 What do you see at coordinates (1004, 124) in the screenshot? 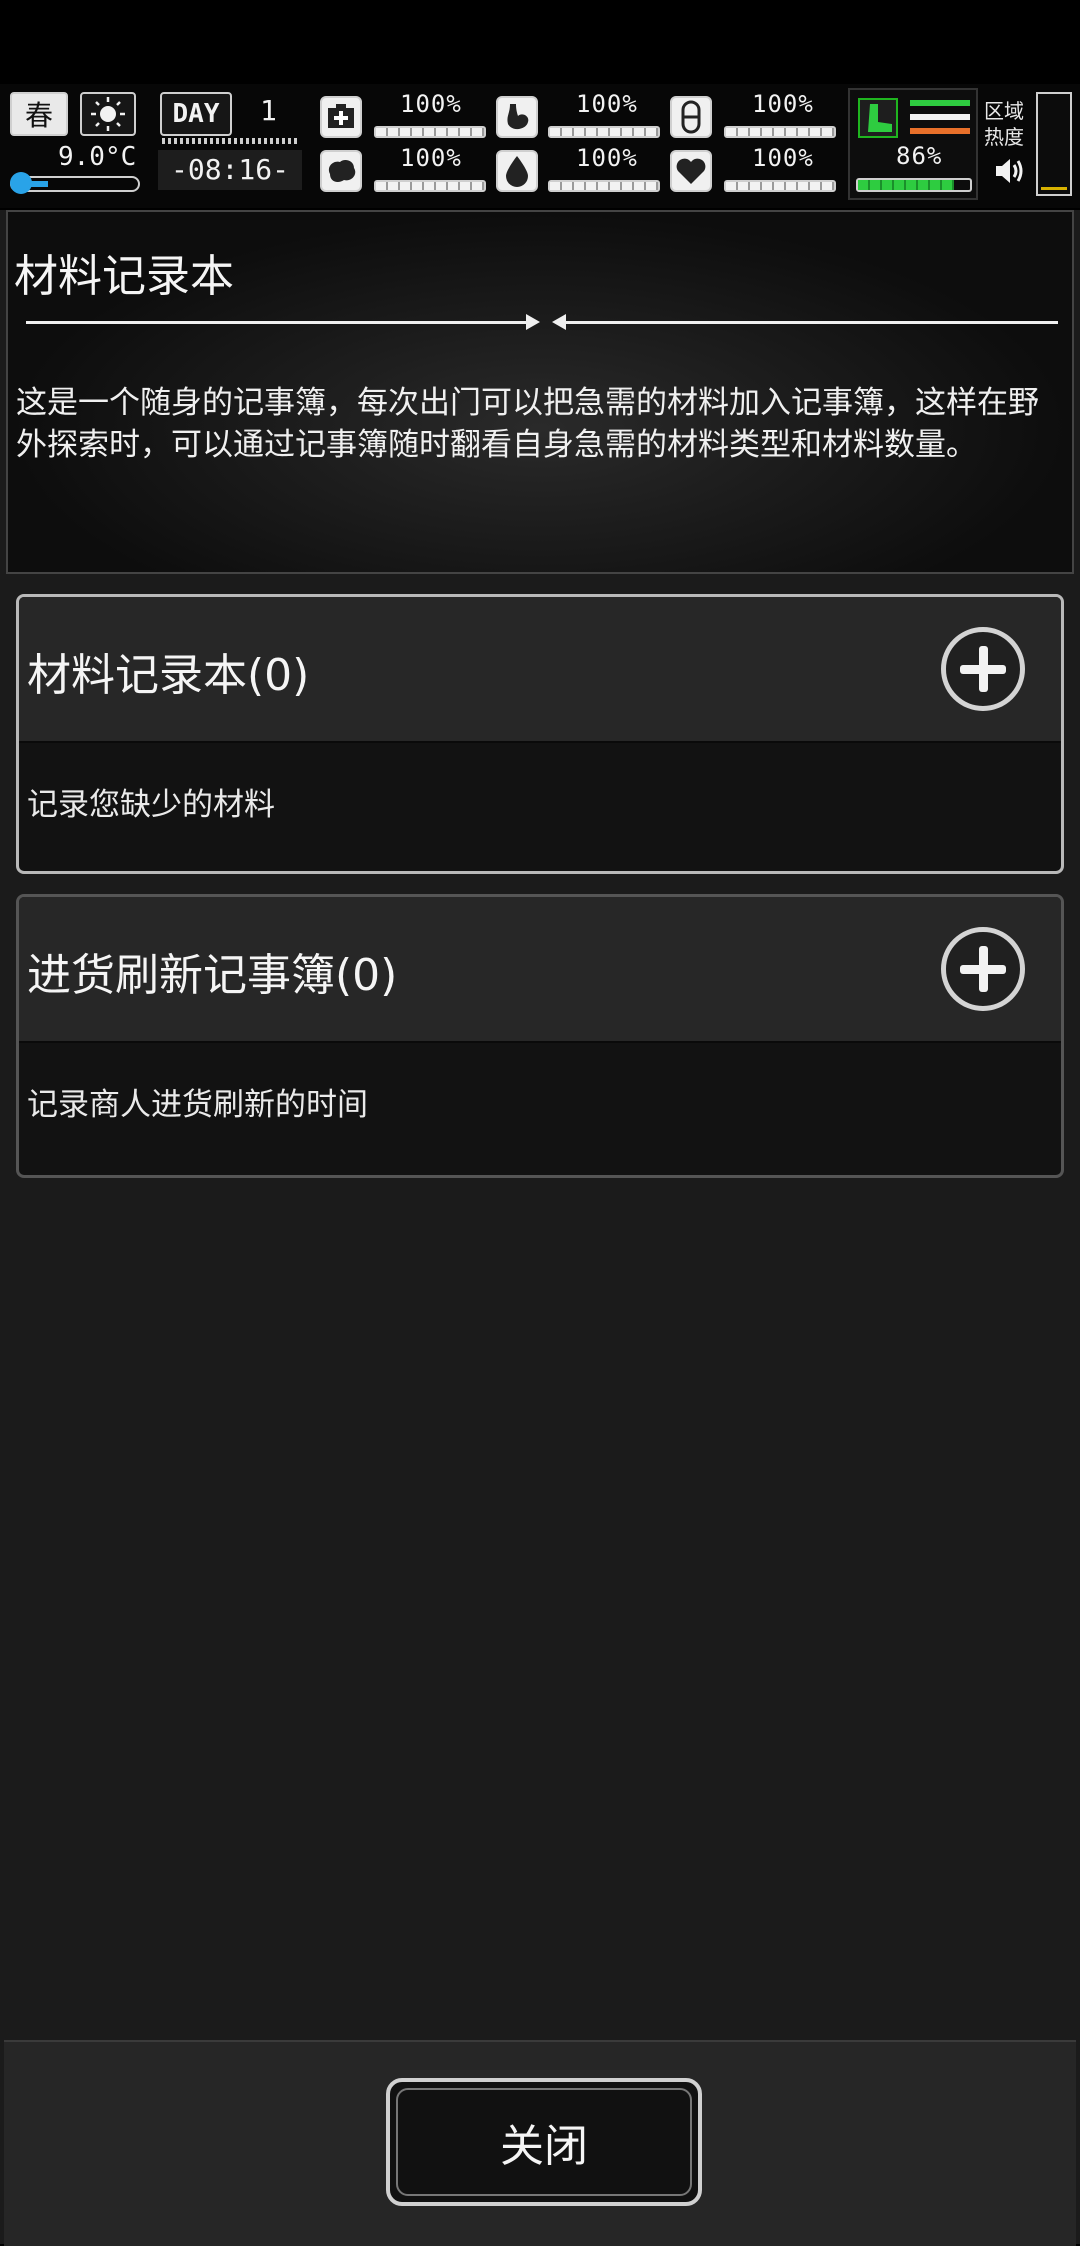
I see `zone-heat-label: 区域 热度` at bounding box center [1004, 124].